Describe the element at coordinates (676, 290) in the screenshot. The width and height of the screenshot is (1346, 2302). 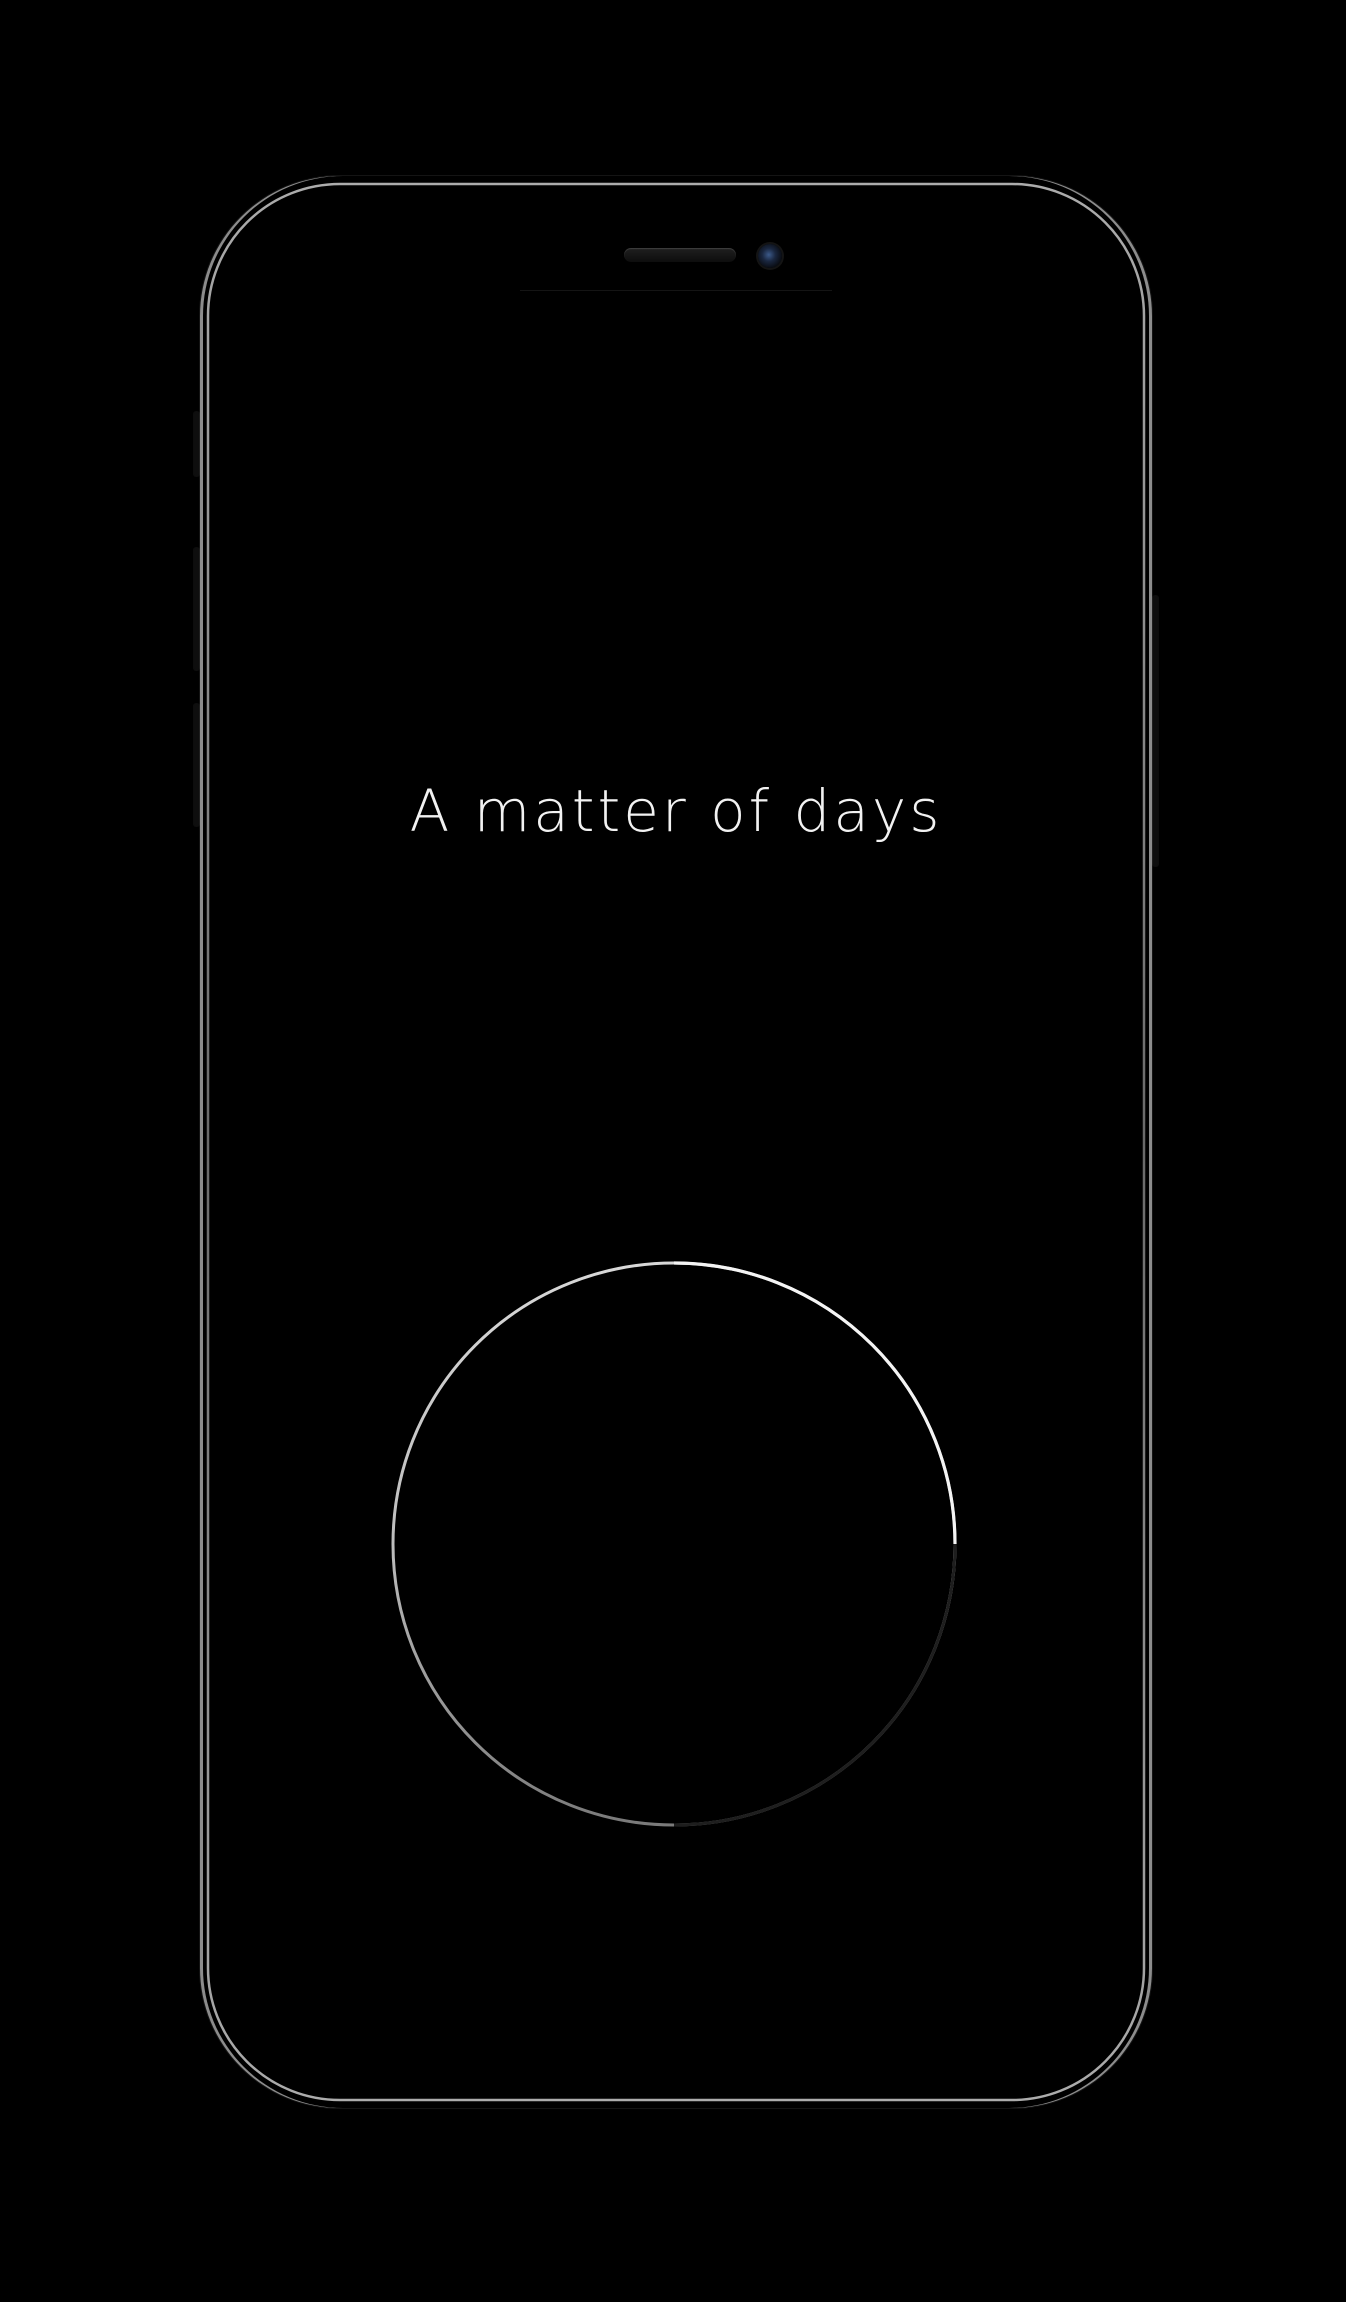
I see `notch-divider` at that location.